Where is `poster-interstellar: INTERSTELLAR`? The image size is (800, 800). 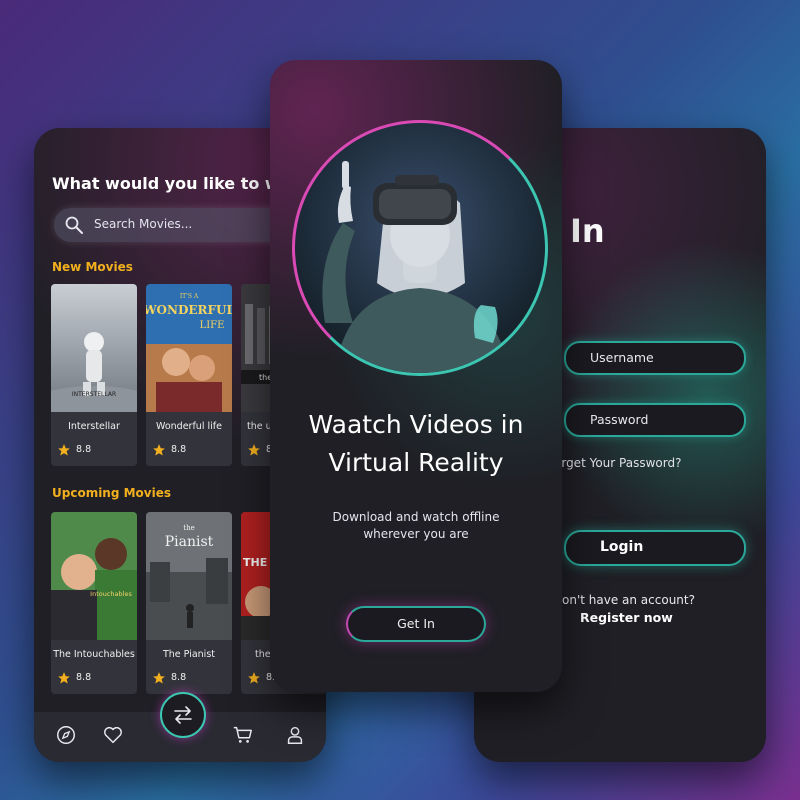
poster-interstellar: INTERSTELLAR is located at coordinates (94, 348).